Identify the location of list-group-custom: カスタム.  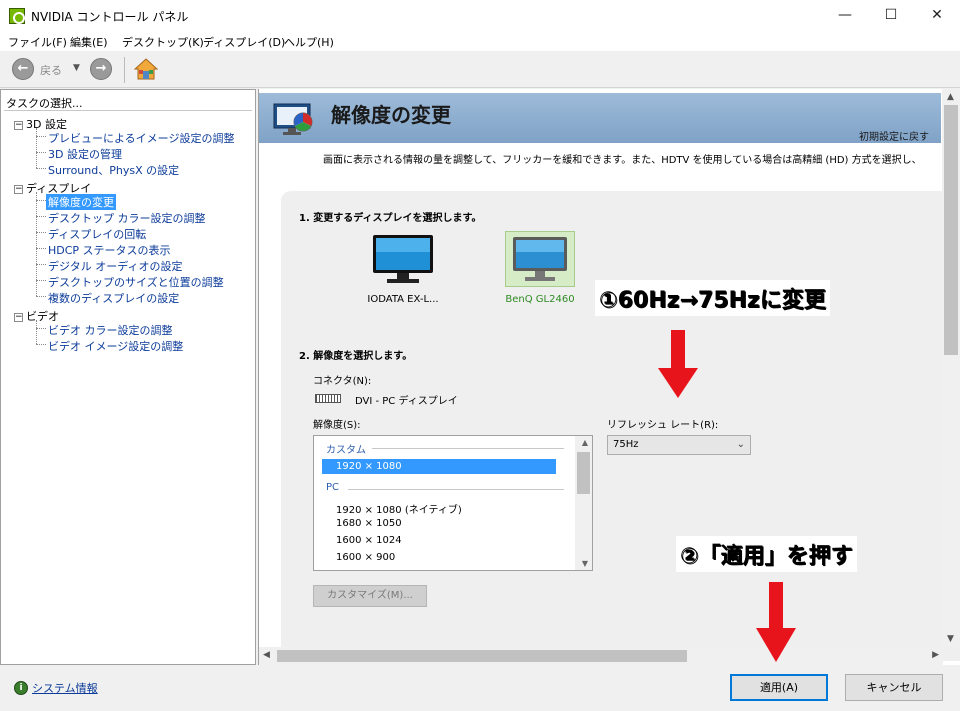
(346, 450).